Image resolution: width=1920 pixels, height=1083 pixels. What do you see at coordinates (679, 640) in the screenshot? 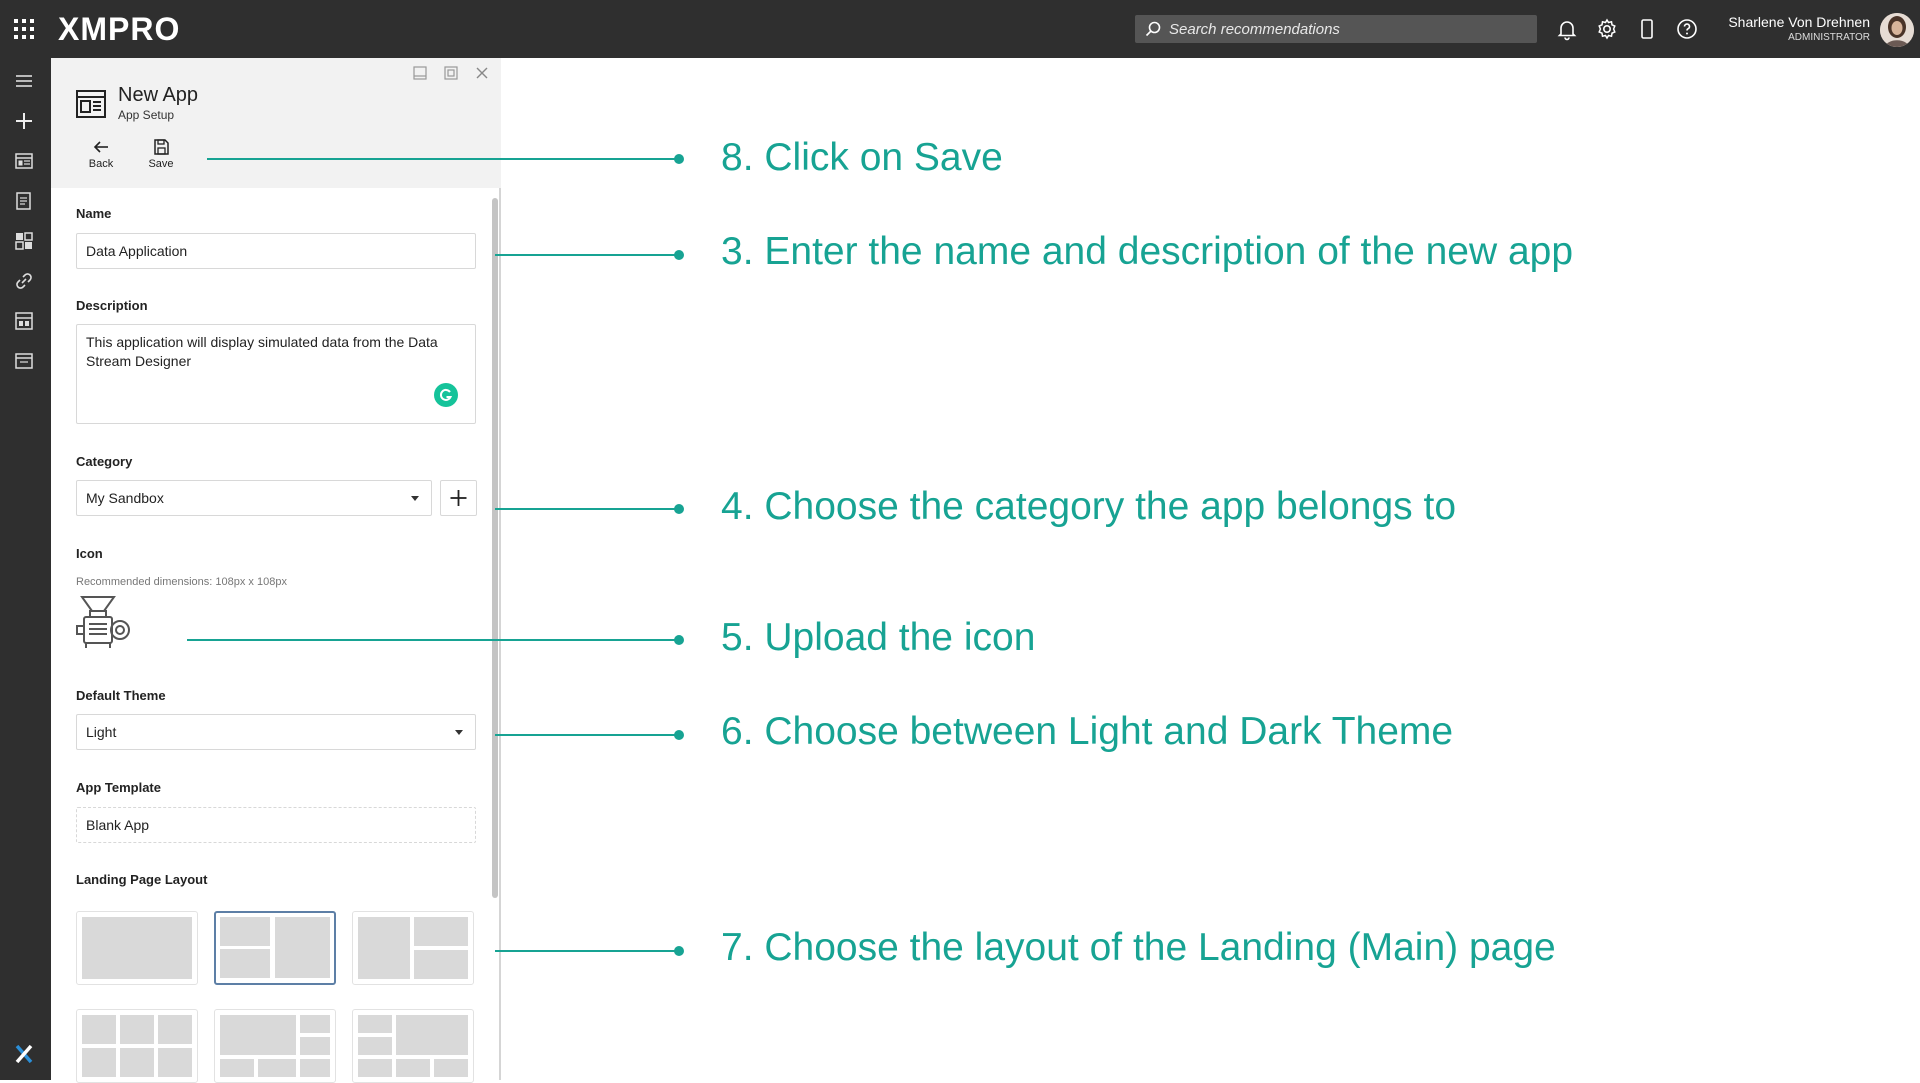
I see `annotation-dot-icon` at bounding box center [679, 640].